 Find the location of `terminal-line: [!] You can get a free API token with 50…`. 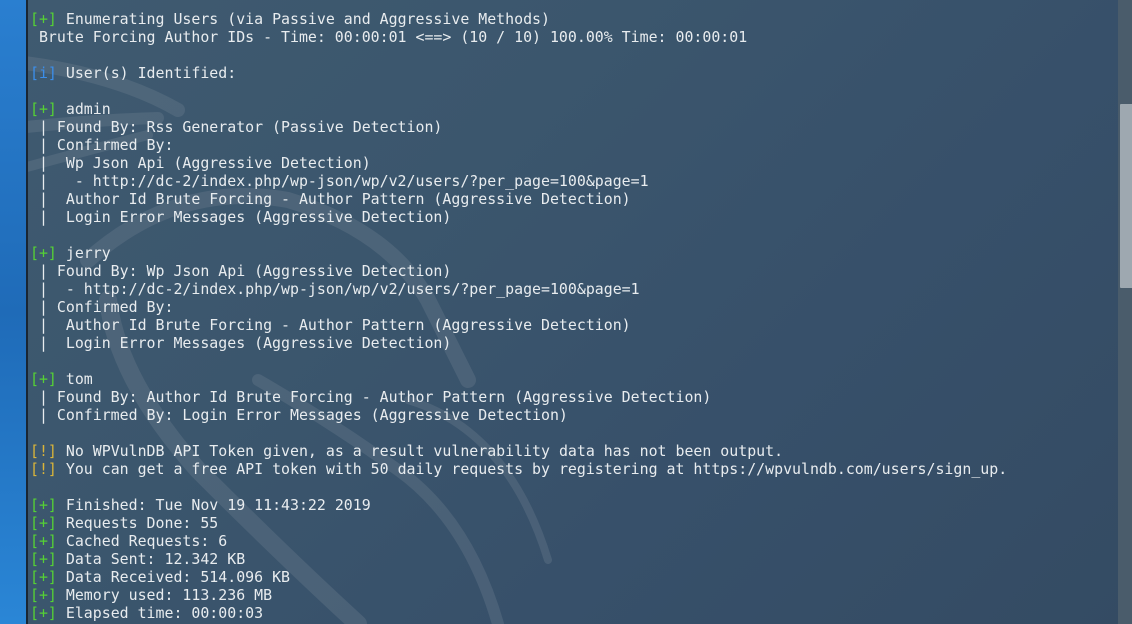

terminal-line: [!] You can get a free API token with 50… is located at coordinates (518, 469).